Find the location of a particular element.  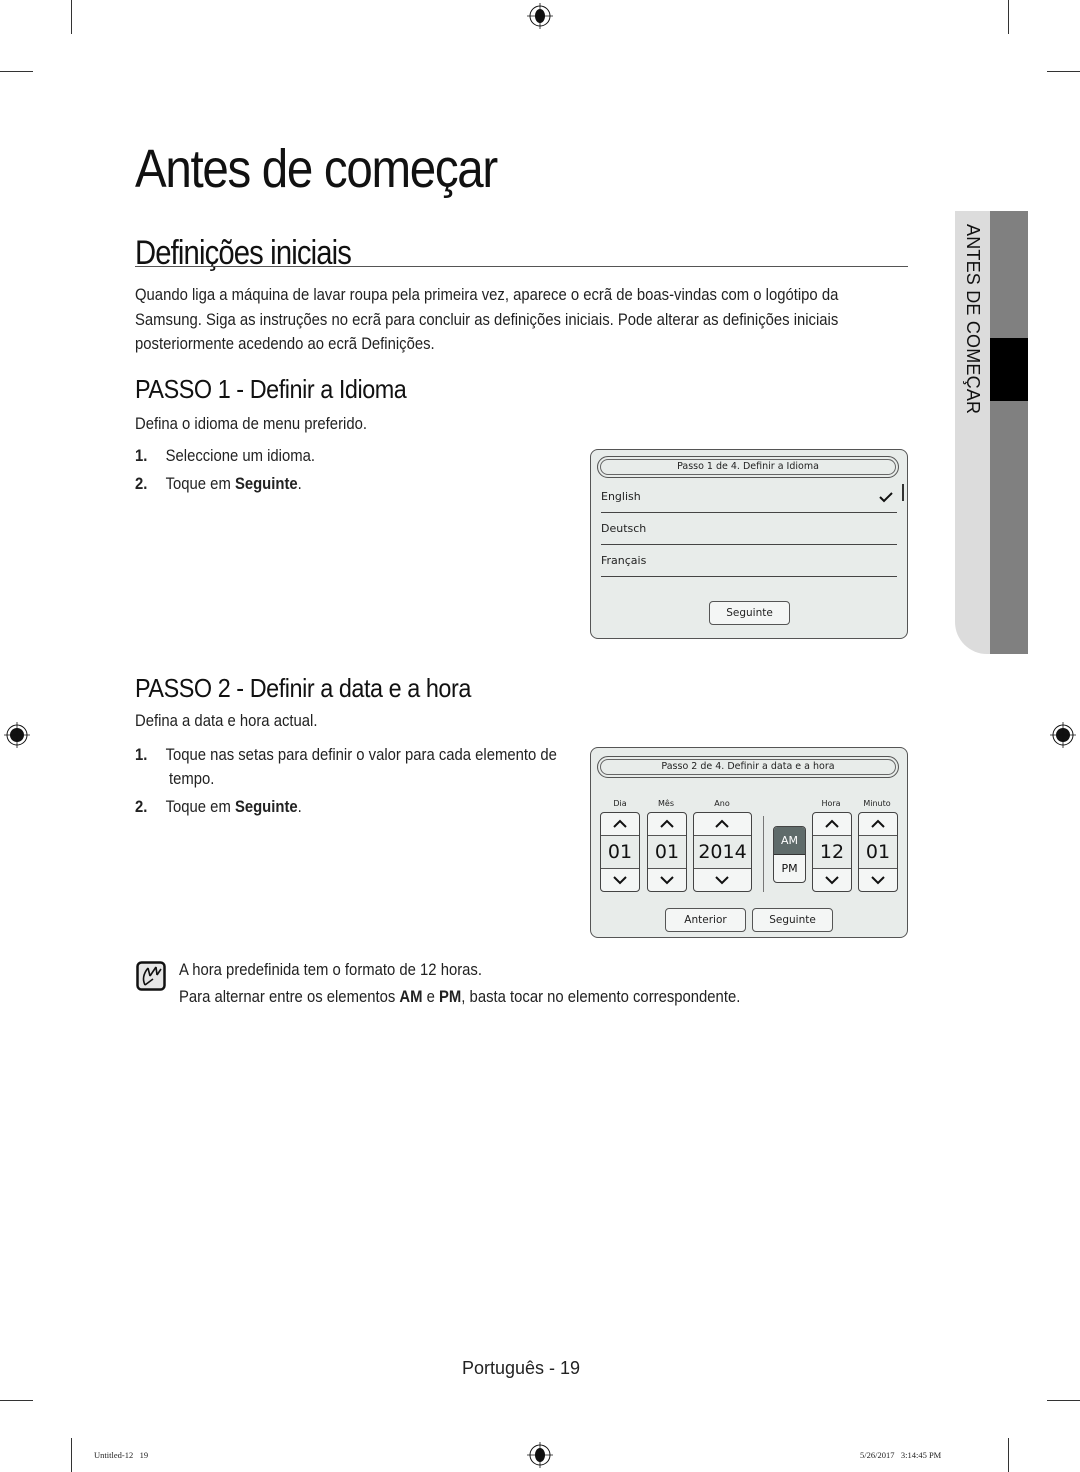

print-timestamp: 5/26/2017 3:14:45 PM is located at coordinates (901, 1455).